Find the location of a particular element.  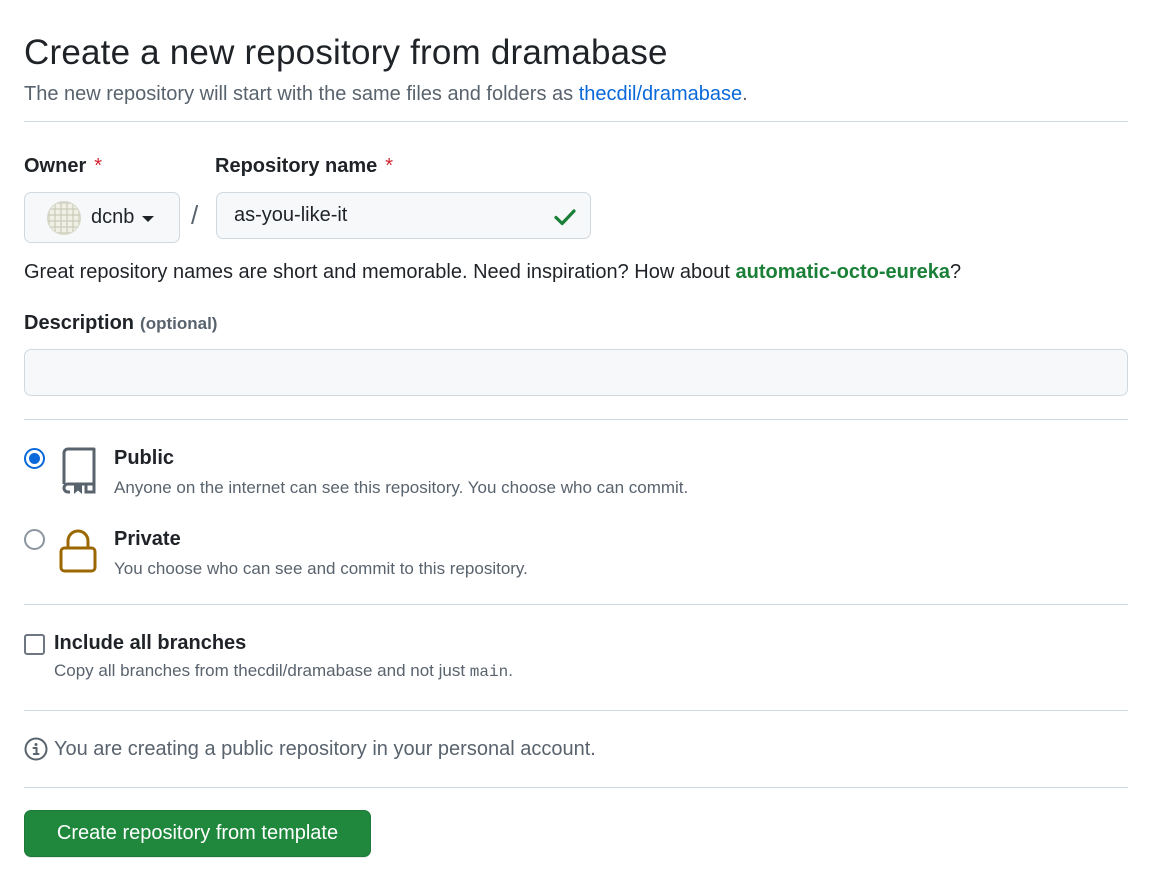

private-option-label: Private is located at coordinates (147, 539).